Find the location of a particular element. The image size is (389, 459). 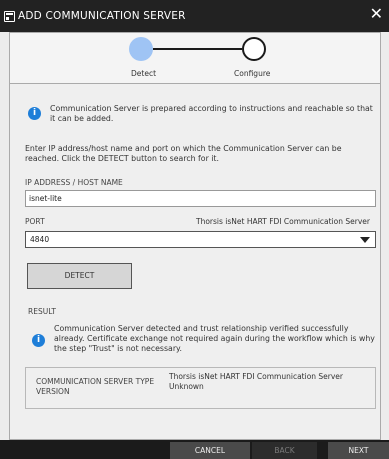

step-detect-indicator is located at coordinates (141, 49).